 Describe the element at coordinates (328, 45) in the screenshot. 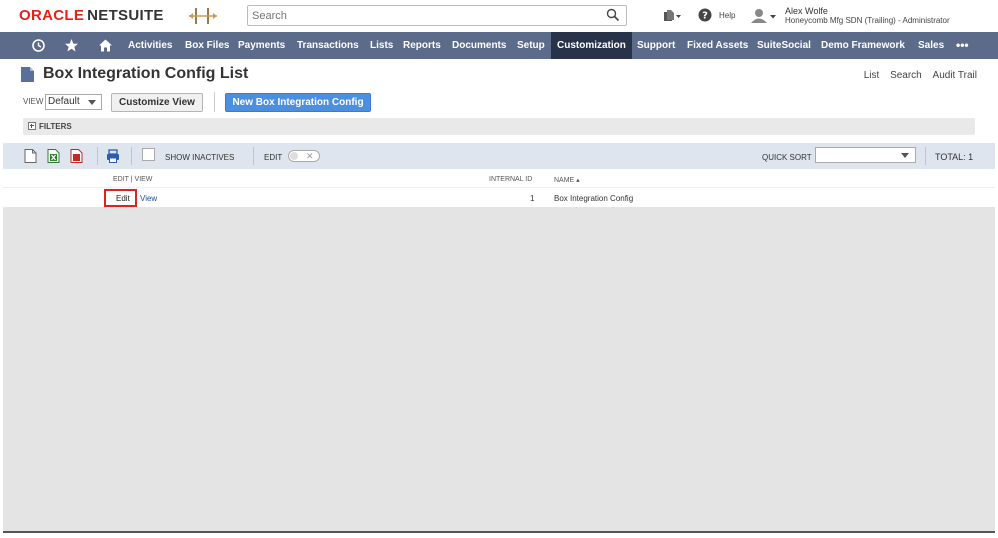

I see `nav-transactions: Transactions` at that location.